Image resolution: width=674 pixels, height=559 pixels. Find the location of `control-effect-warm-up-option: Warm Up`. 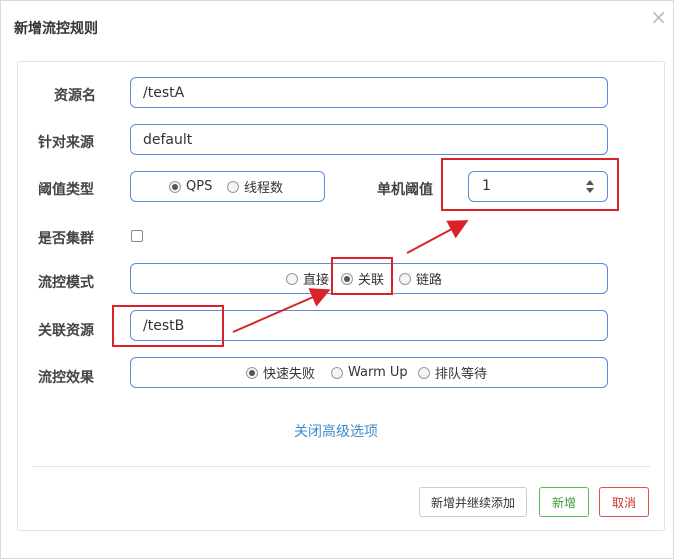

control-effect-warm-up-option: Warm Up is located at coordinates (369, 372).